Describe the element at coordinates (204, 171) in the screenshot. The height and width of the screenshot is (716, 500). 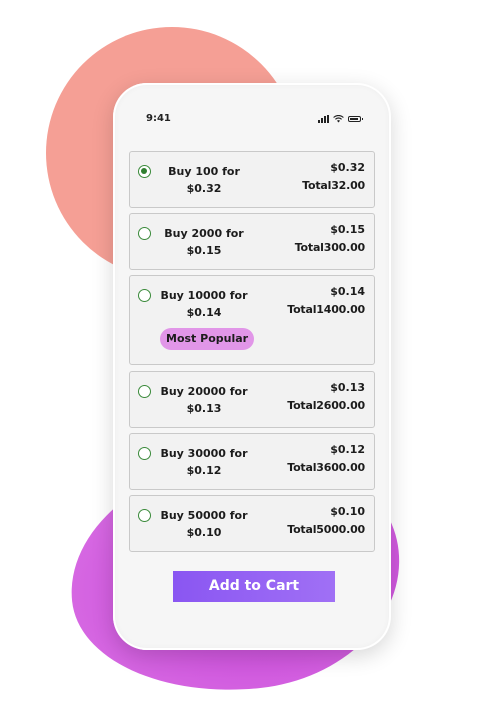
I see `offer-title-line1: Buy 100 for` at that location.